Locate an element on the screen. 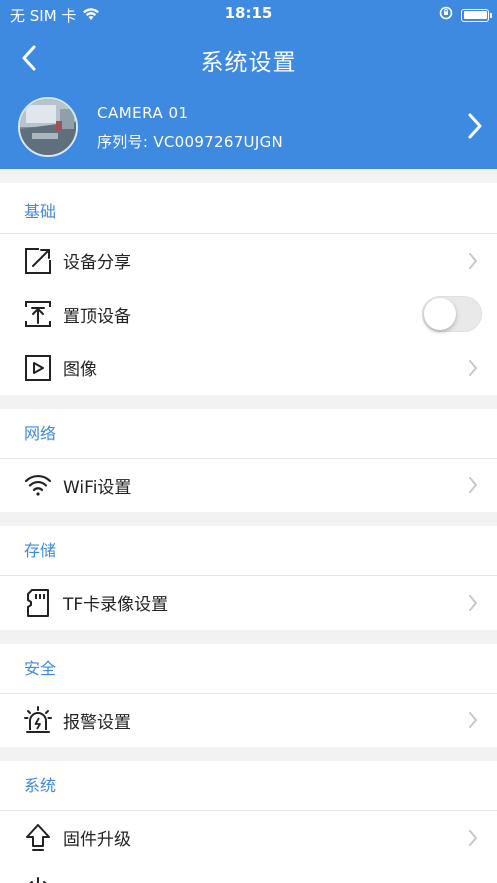 This screenshot has height=883, width=497. section-title-system: 系统 is located at coordinates (248, 786).